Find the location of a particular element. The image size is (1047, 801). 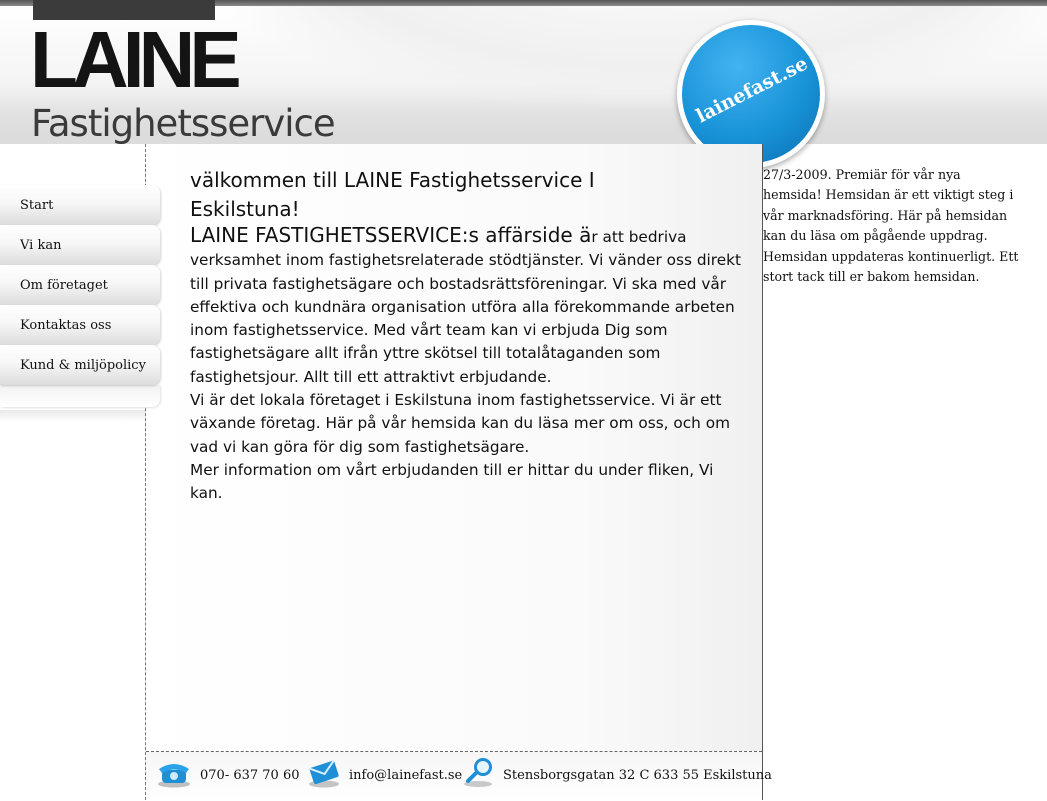

logo-top-bar is located at coordinates (124, 10).